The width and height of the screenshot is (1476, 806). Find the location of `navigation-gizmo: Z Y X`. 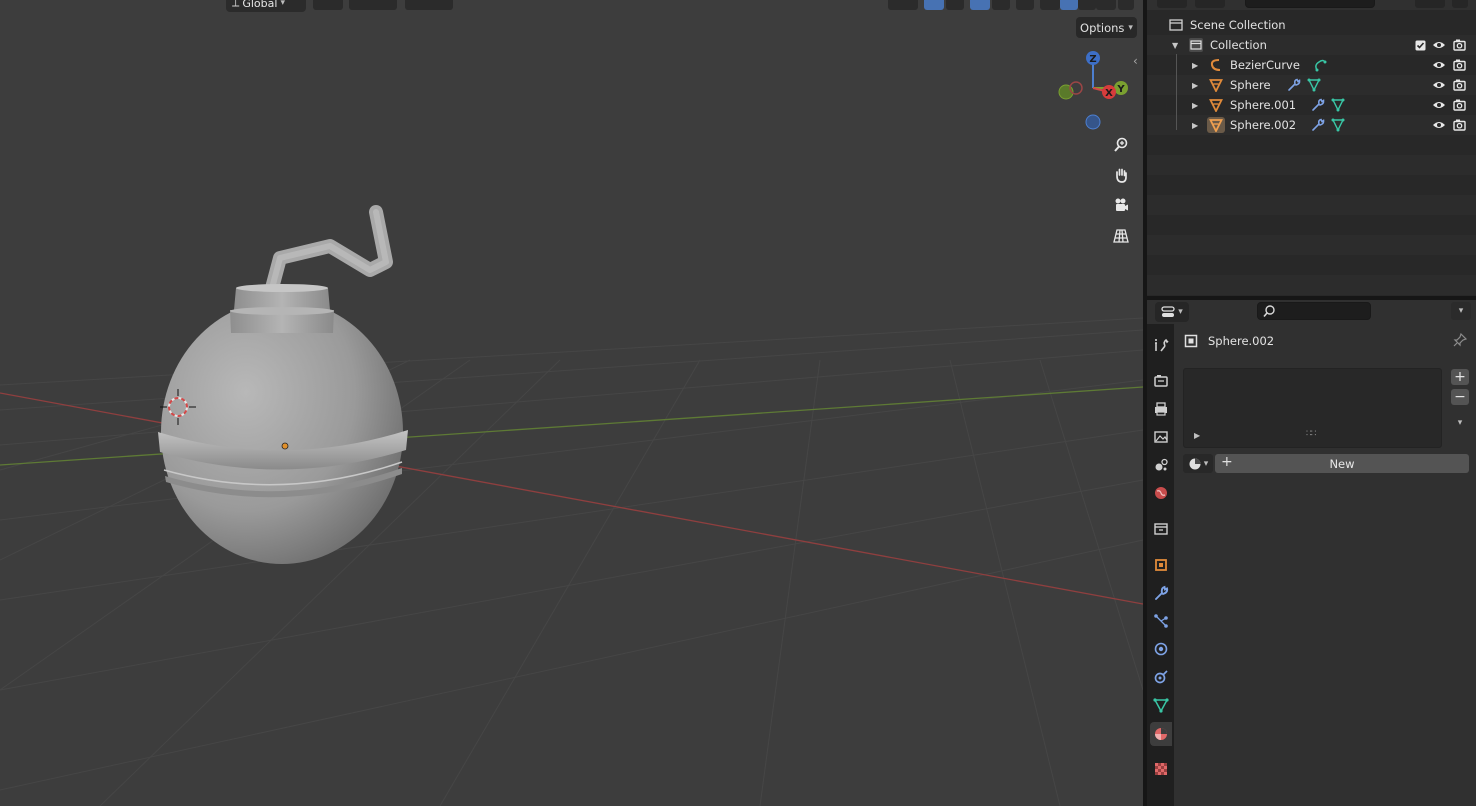

navigation-gizmo: Z Y X is located at coordinates (1092, 90).